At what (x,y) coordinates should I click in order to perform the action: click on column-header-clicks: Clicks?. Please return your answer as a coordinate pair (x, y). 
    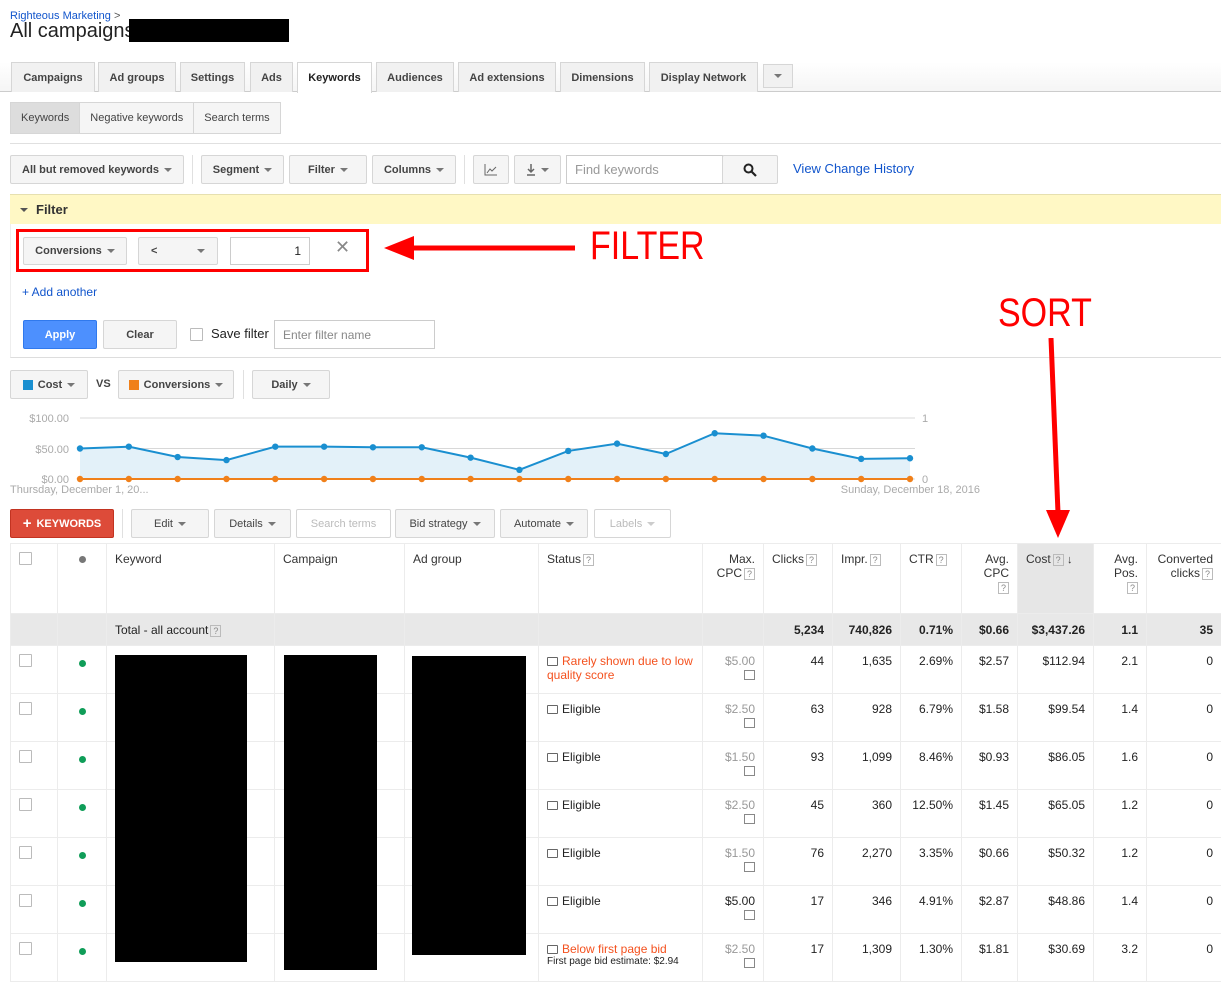
    Looking at the image, I should click on (798, 579).